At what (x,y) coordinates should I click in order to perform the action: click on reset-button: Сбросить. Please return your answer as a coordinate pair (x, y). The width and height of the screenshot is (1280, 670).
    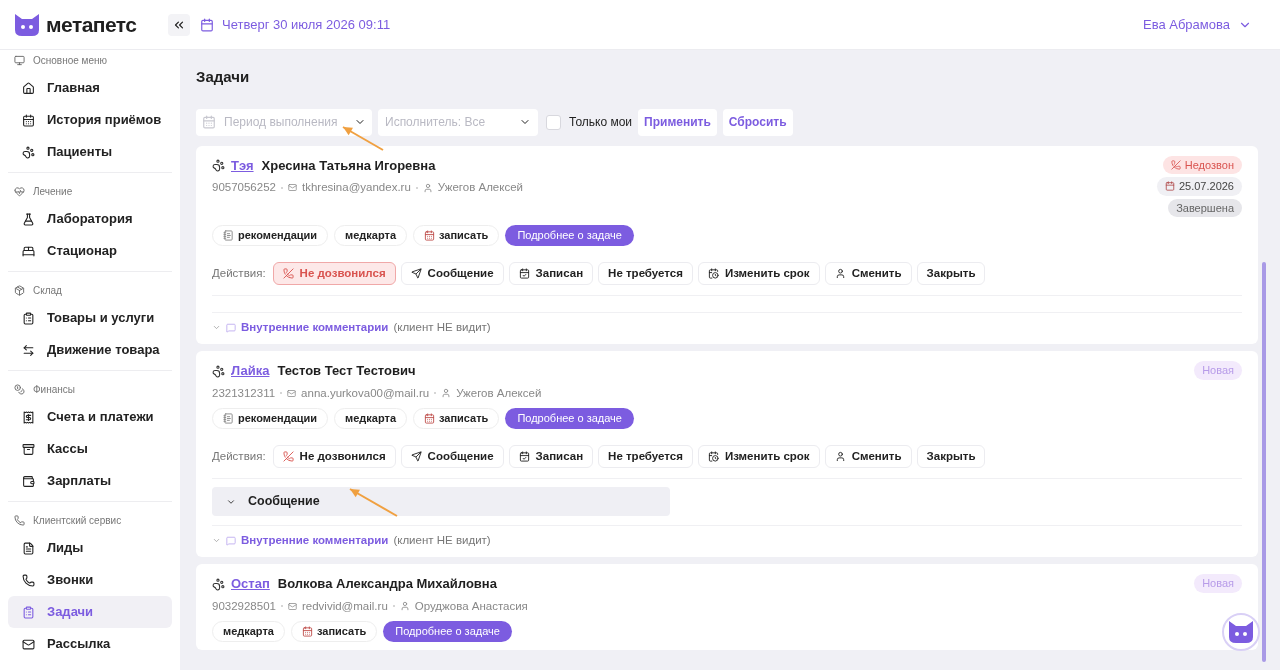
    Looking at the image, I should click on (757, 122).